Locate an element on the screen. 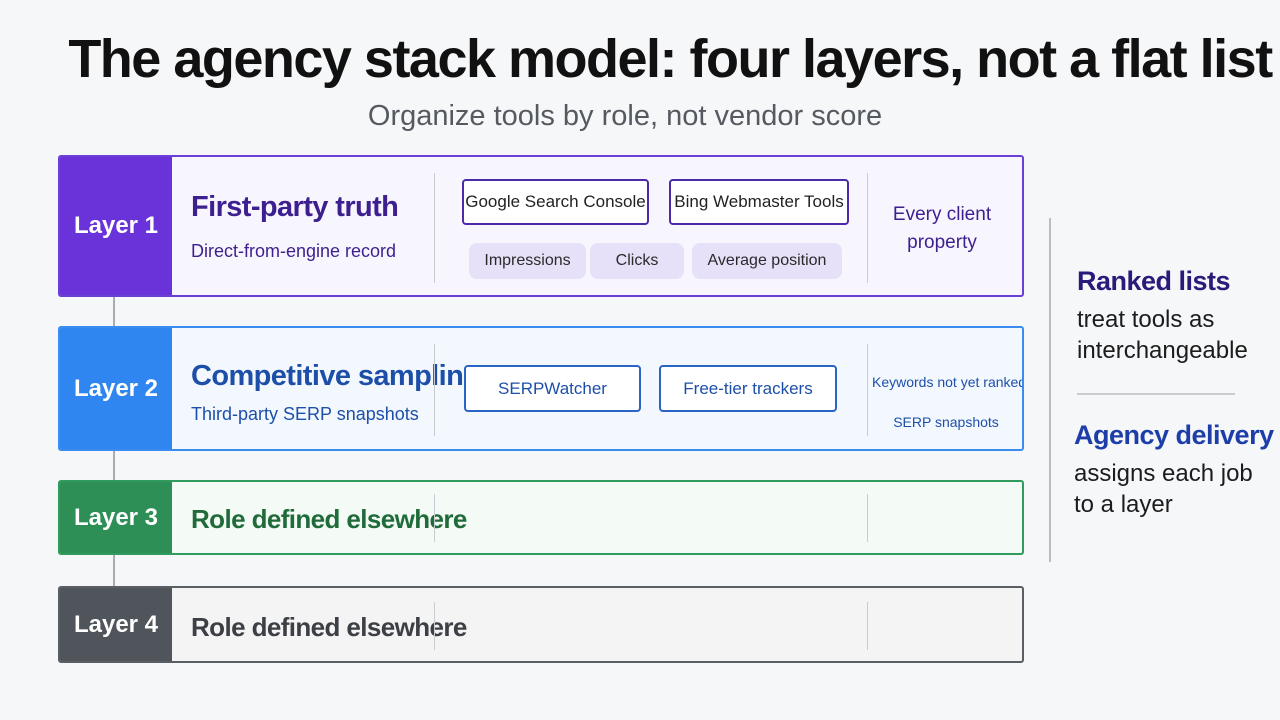  layer-1-divider-left is located at coordinates (434, 228).